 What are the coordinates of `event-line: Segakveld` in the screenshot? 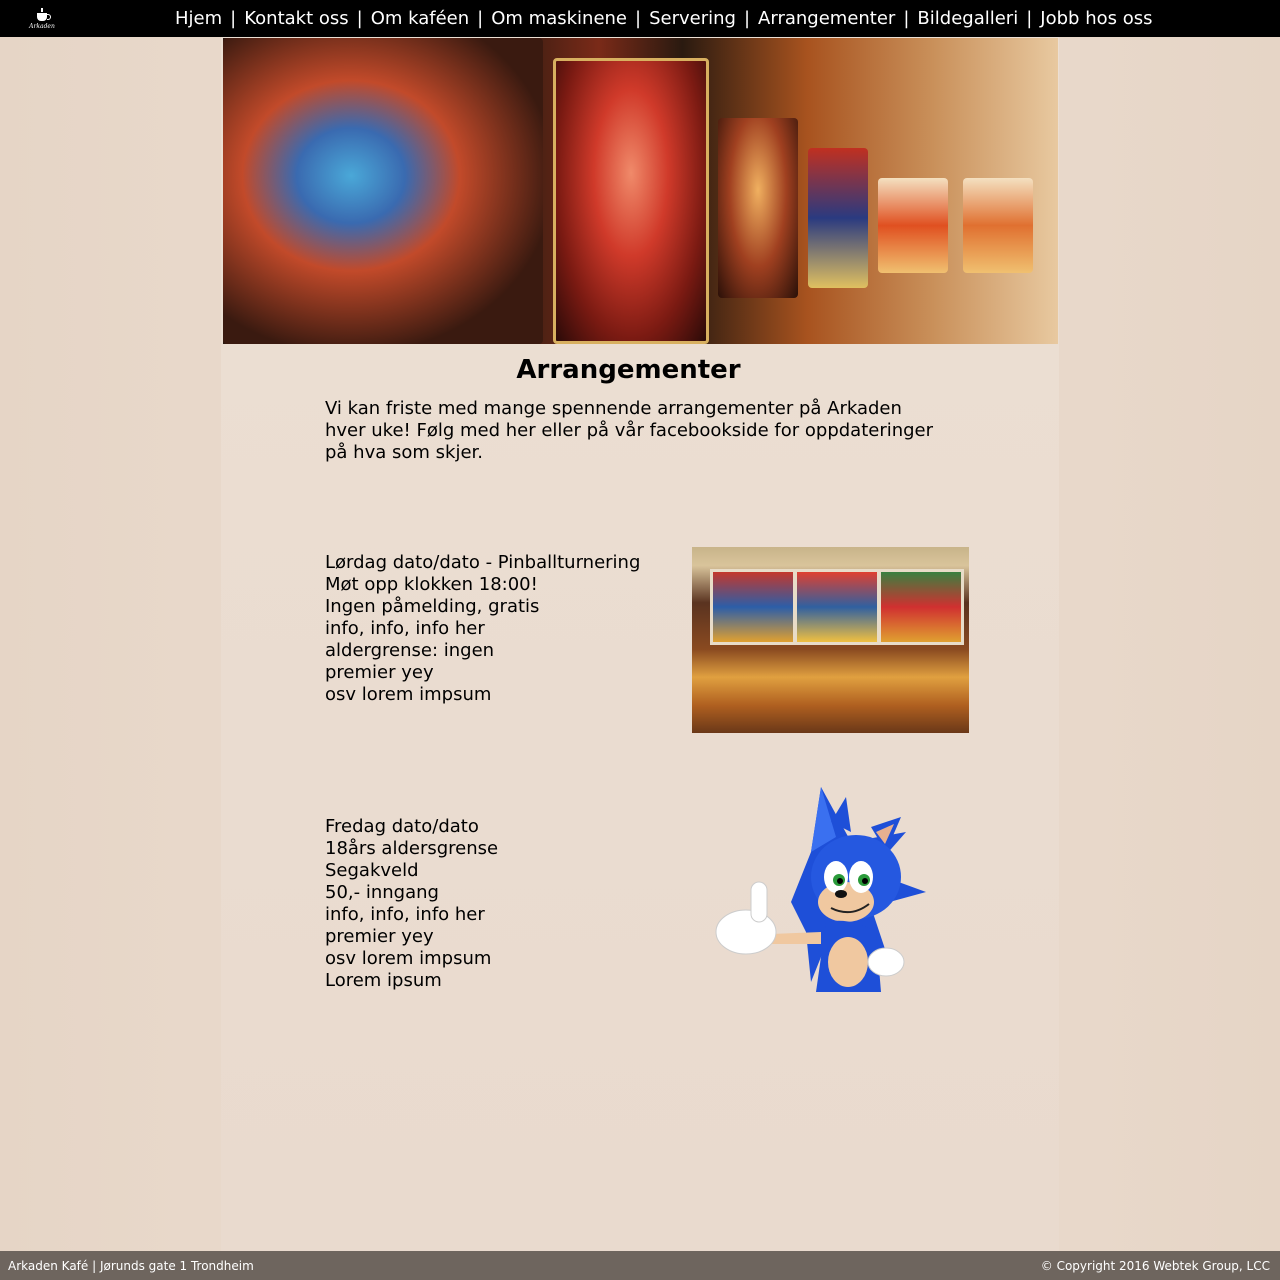 It's located at (372, 870).